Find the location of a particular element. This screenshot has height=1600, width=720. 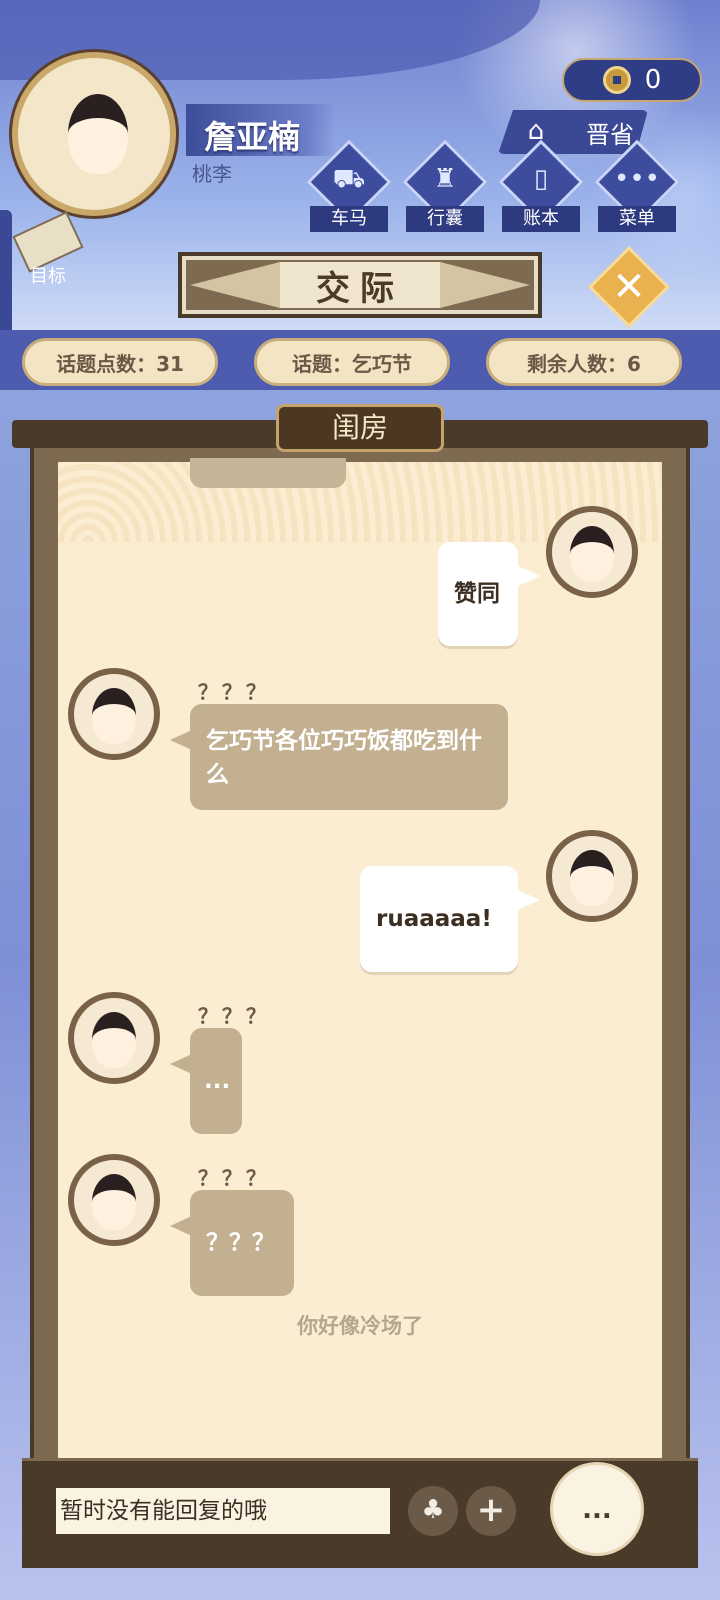

menu-label: 菜单 is located at coordinates (637, 219).